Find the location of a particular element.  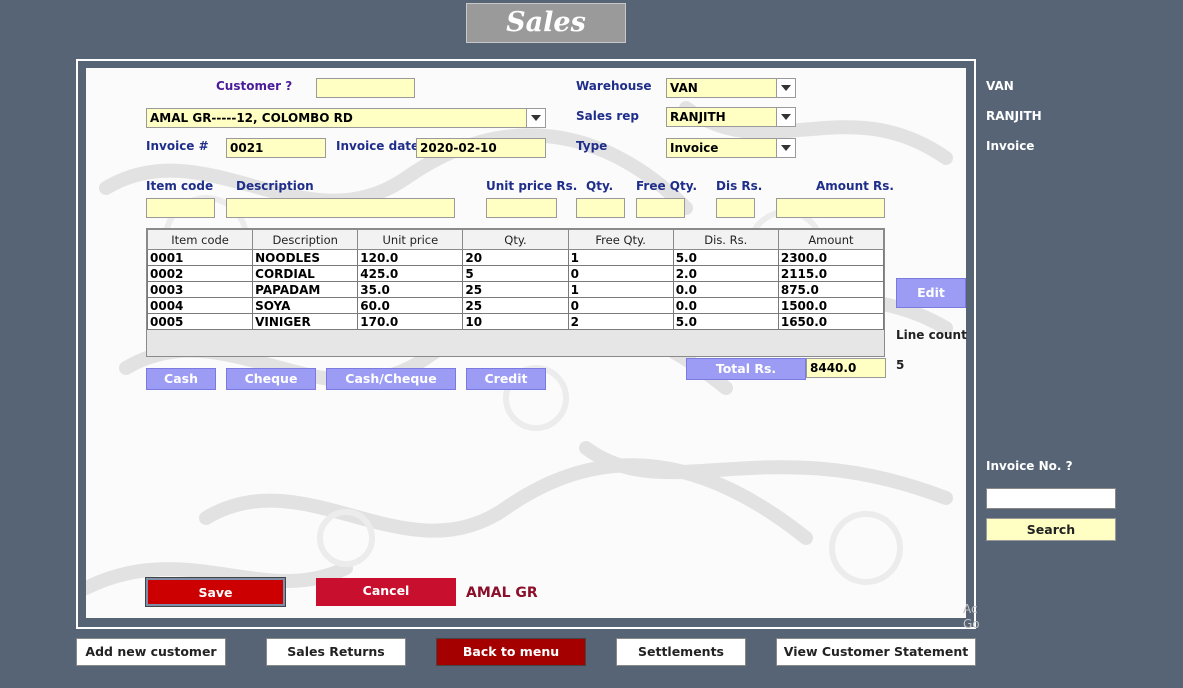

credit-button: Credit is located at coordinates (506, 379).